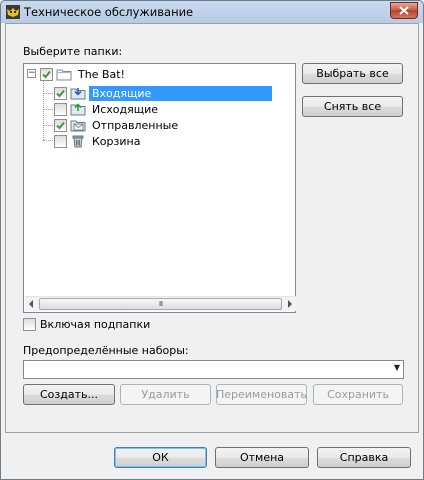  I want to click on collapse-icon: −, so click(31, 73).